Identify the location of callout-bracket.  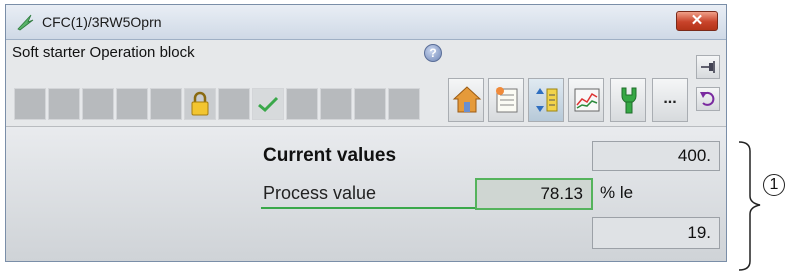
(749, 206).